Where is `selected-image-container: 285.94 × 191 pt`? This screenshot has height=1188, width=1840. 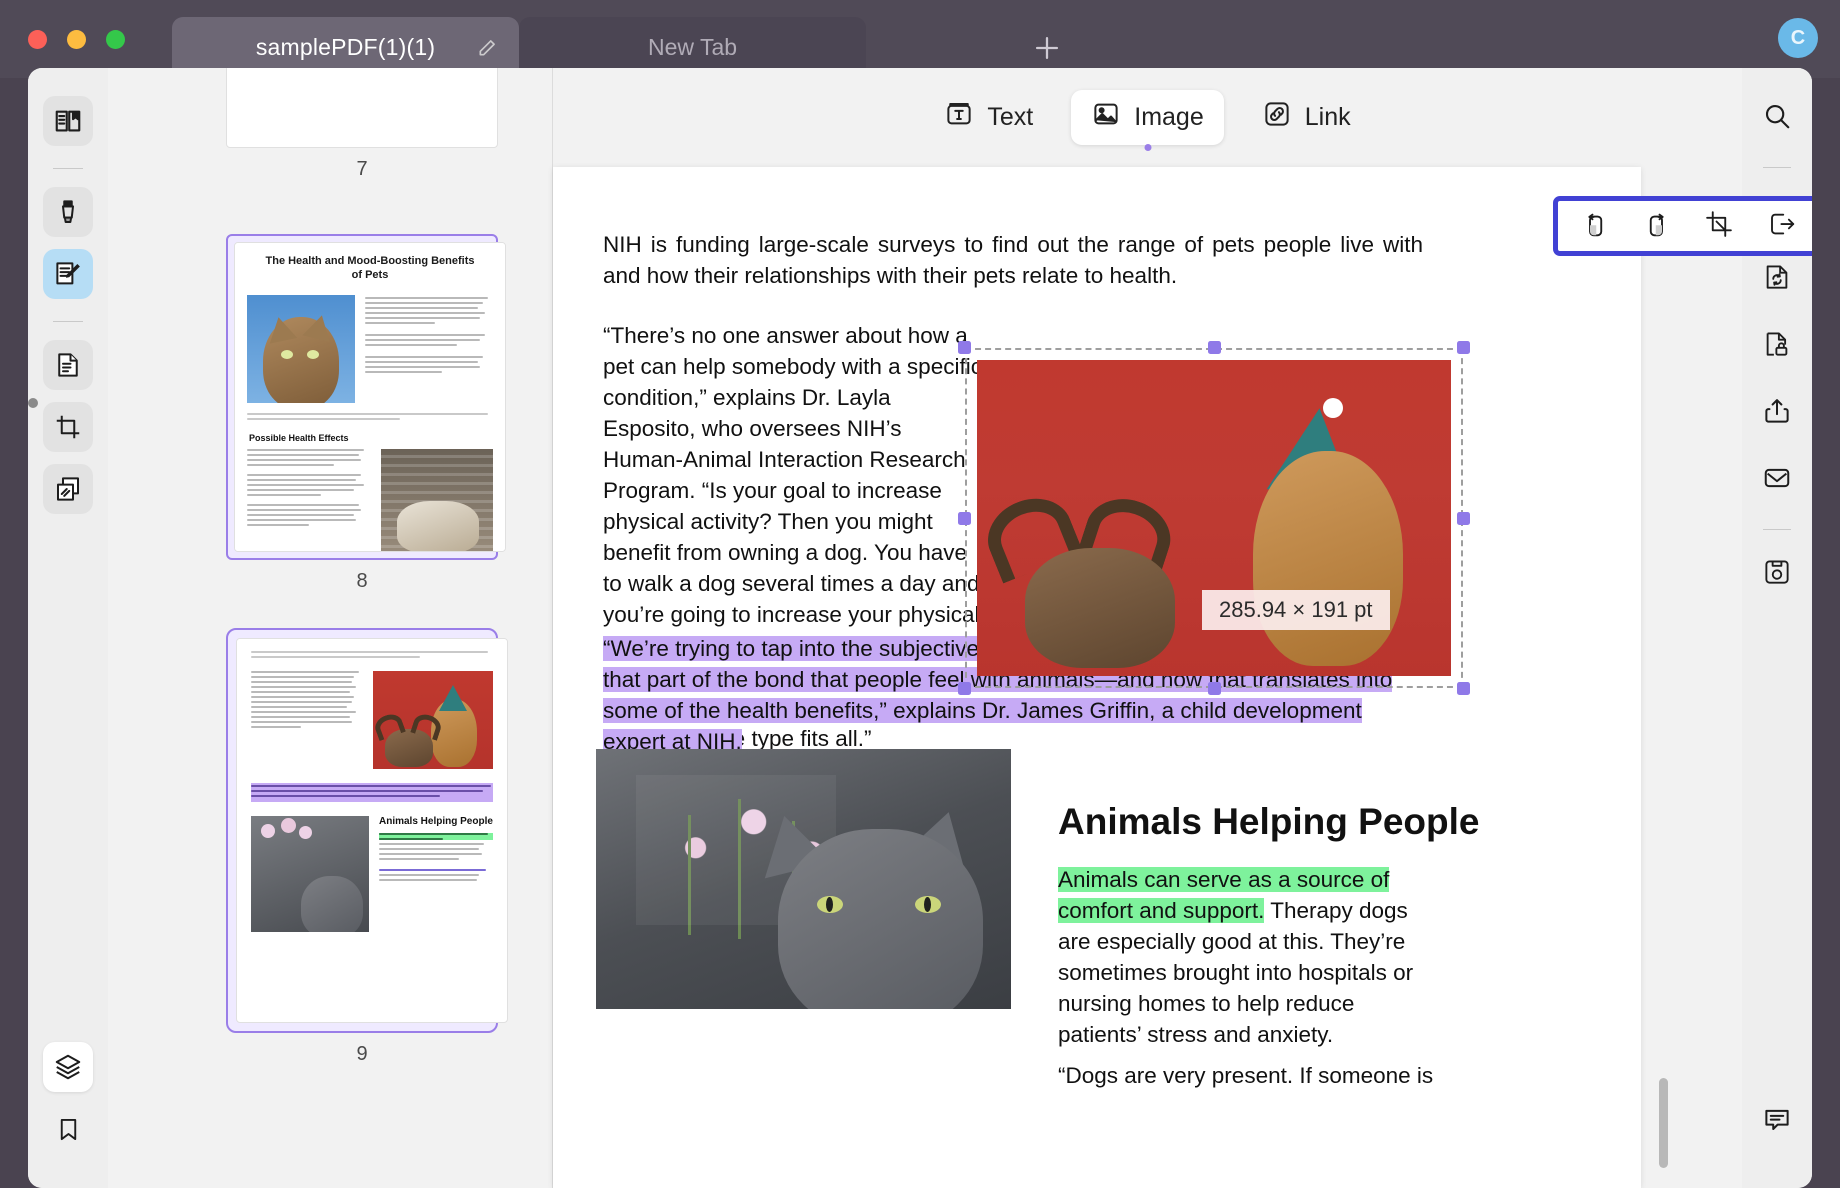 selected-image-container: 285.94 × 191 pt is located at coordinates (1214, 518).